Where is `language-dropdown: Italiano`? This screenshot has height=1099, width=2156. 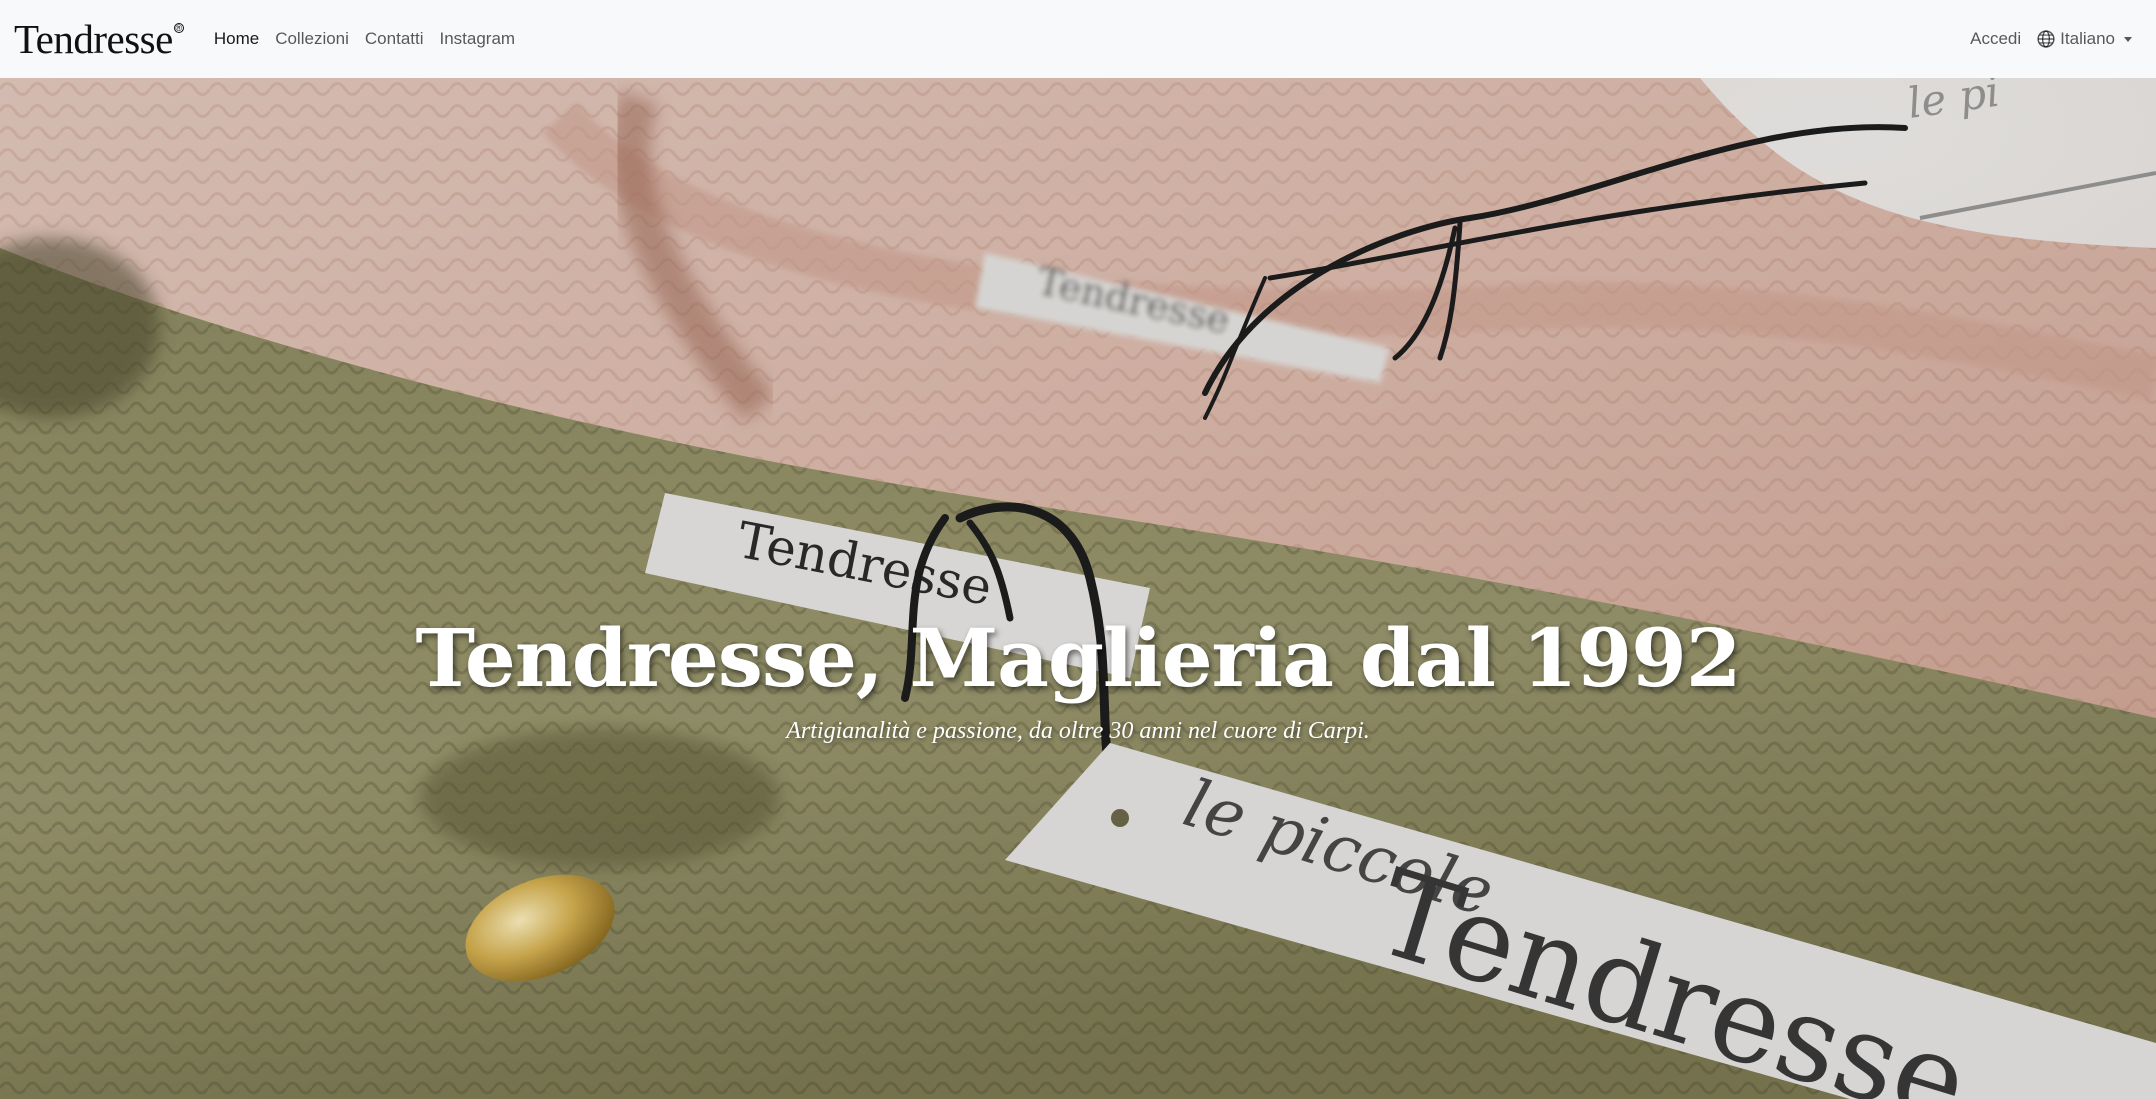 language-dropdown: Italiano is located at coordinates (2084, 39).